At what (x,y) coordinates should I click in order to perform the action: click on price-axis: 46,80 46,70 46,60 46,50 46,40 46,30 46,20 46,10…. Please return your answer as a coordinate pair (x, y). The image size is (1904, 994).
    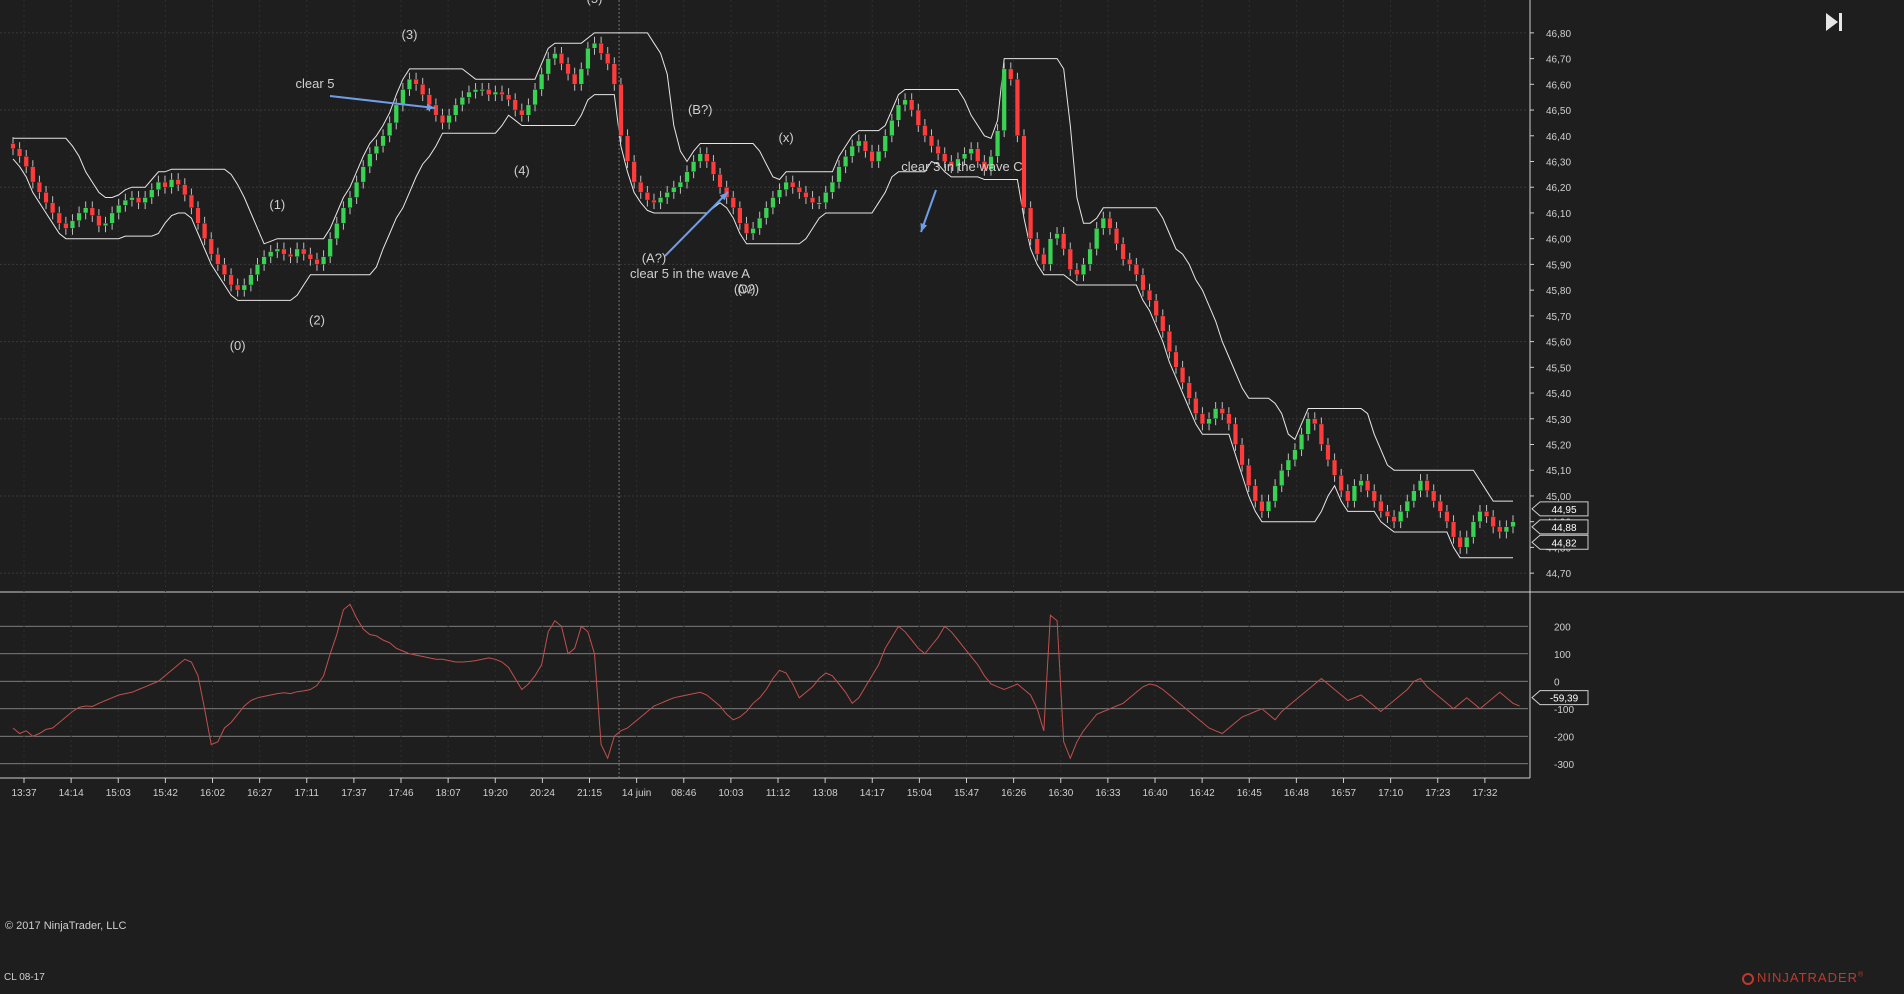
    Looking at the image, I should click on (1559, 400).